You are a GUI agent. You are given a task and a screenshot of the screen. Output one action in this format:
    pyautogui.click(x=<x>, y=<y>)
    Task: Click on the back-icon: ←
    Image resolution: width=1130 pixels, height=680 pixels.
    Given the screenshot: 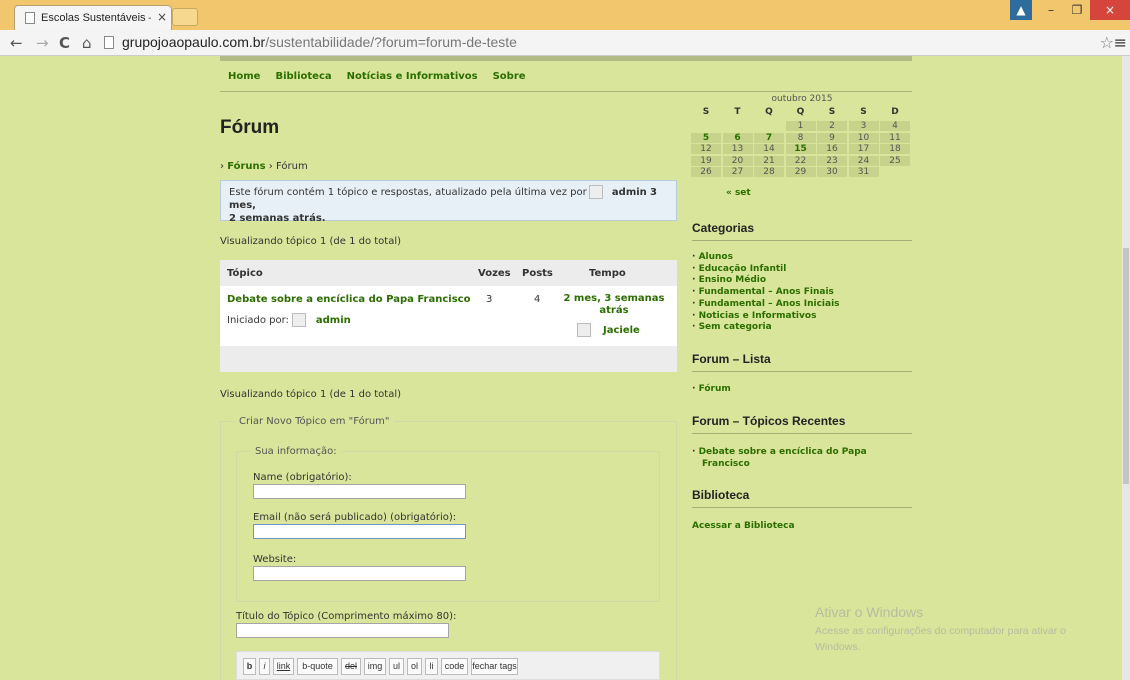 What is the action you would take?
    pyautogui.click(x=16, y=43)
    